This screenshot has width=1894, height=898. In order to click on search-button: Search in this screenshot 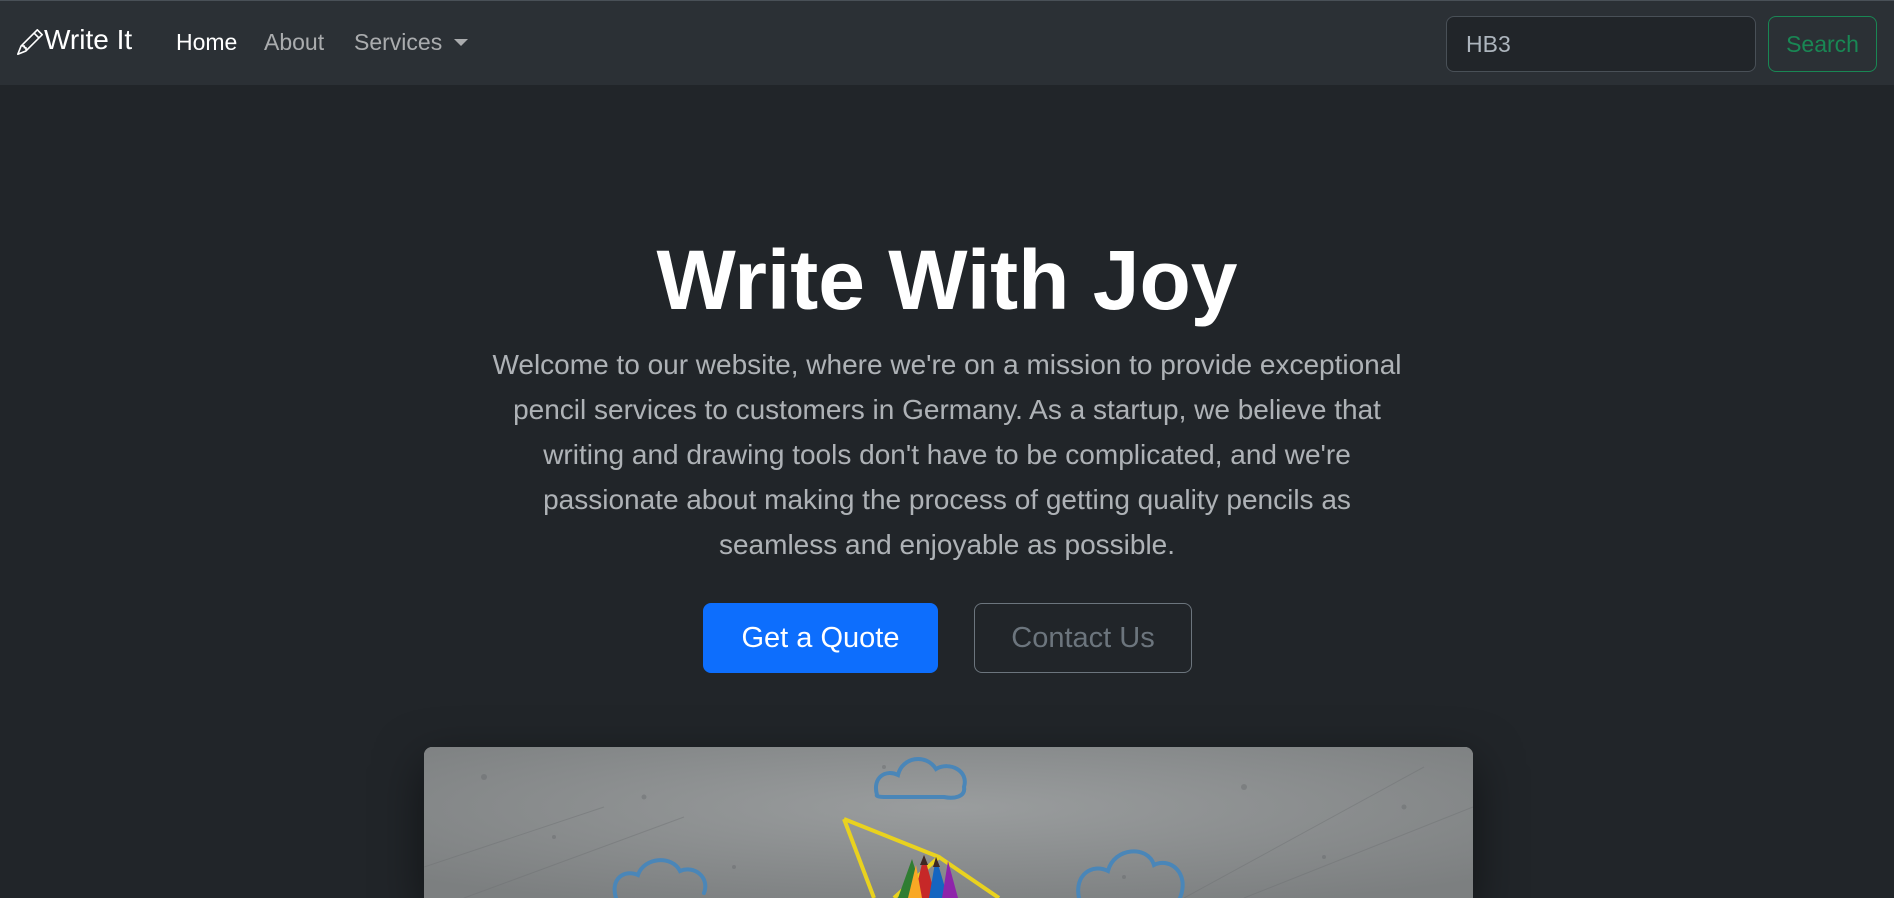, I will do `click(1822, 44)`.